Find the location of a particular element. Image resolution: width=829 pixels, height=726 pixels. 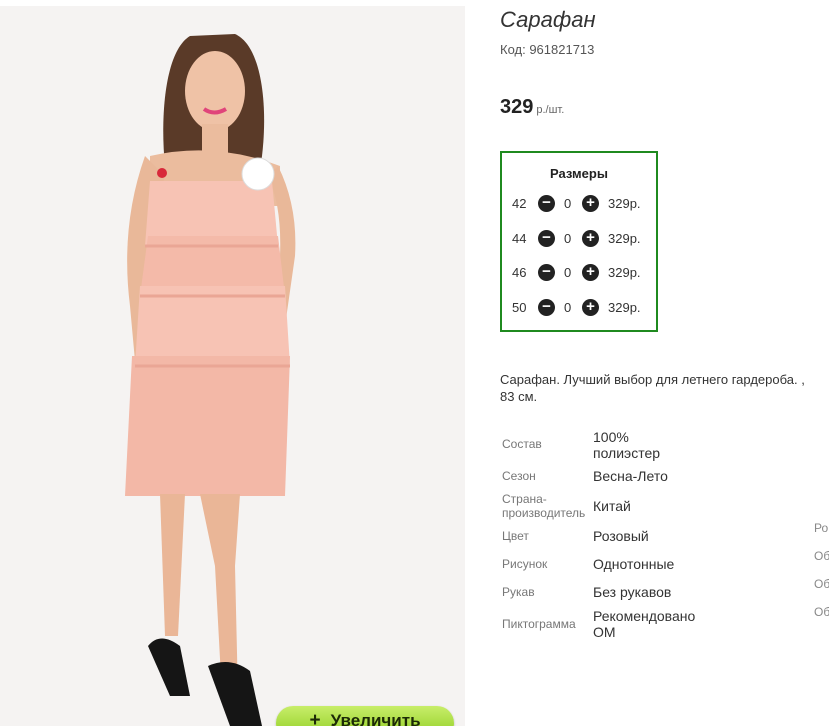

attr-value-pictogram: Рекомендовано ОМ is located at coordinates (644, 624).